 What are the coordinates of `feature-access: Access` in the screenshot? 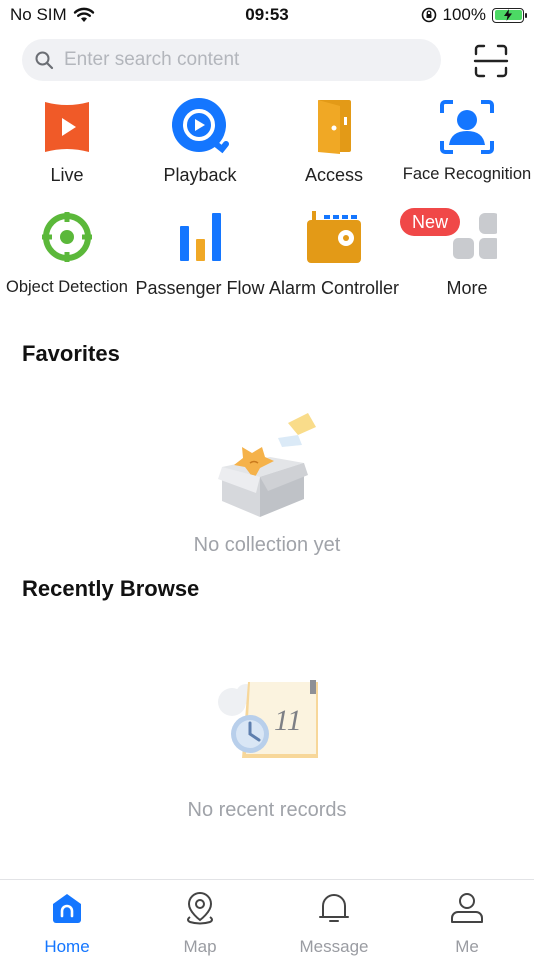 It's located at (334, 141).